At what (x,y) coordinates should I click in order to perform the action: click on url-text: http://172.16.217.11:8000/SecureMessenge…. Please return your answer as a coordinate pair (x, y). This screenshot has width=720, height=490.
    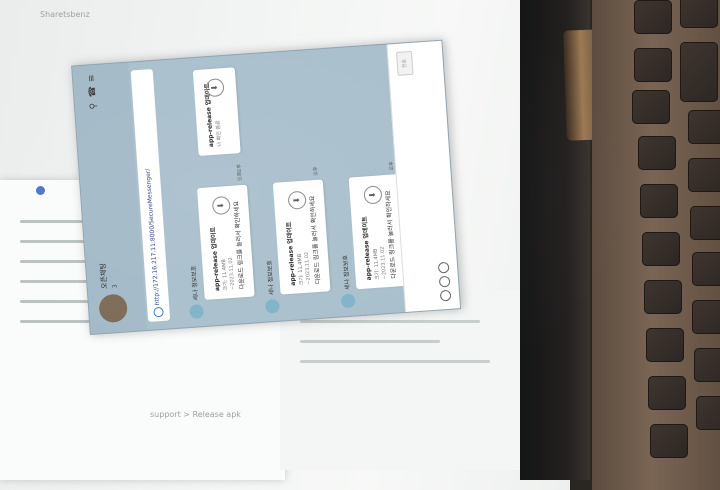
    Looking at the image, I should click on (153, 236).